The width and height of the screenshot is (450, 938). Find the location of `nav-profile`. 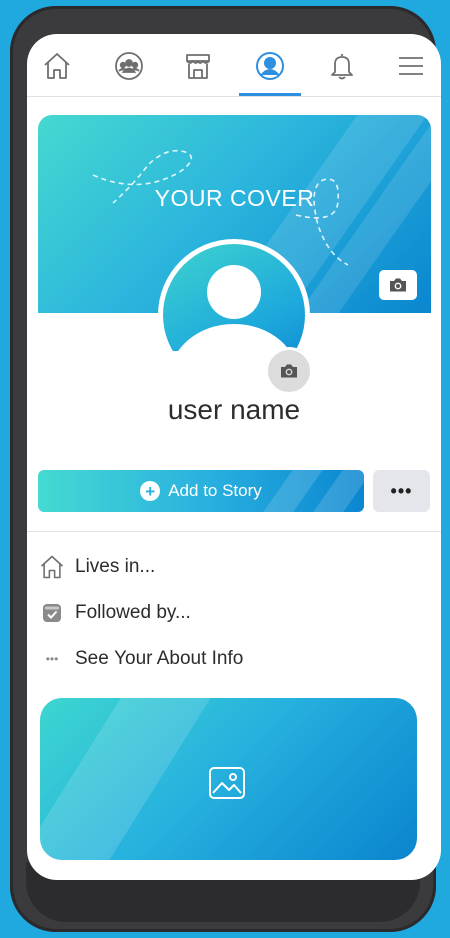

nav-profile is located at coordinates (270, 66).